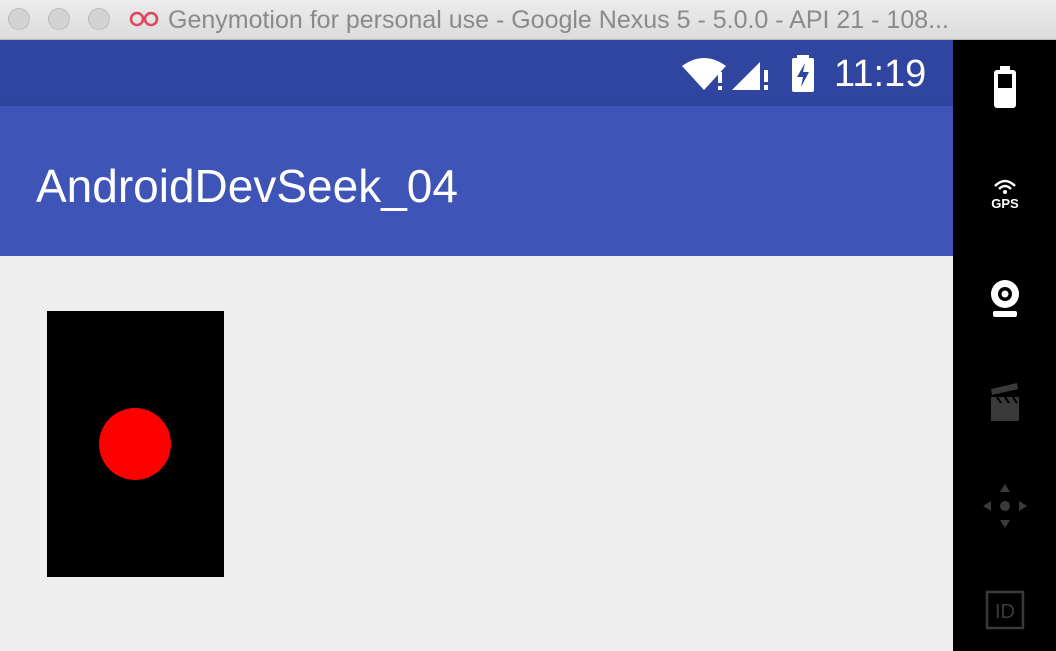 The height and width of the screenshot is (651, 1056). Describe the element at coordinates (750, 76) in the screenshot. I see `cell-signal-icon` at that location.